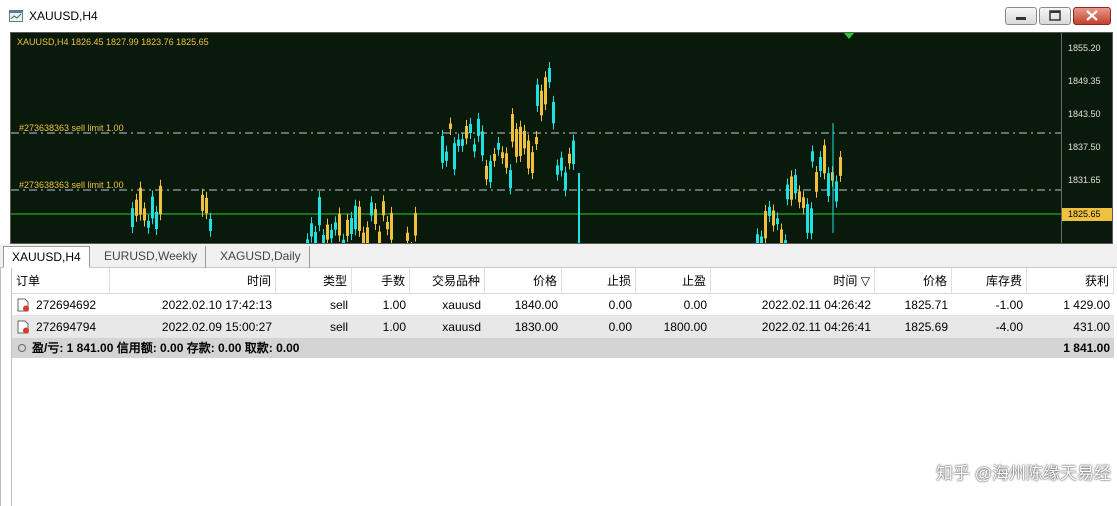  What do you see at coordinates (913, 281) in the screenshot?
I see `col-close-price: 价格` at bounding box center [913, 281].